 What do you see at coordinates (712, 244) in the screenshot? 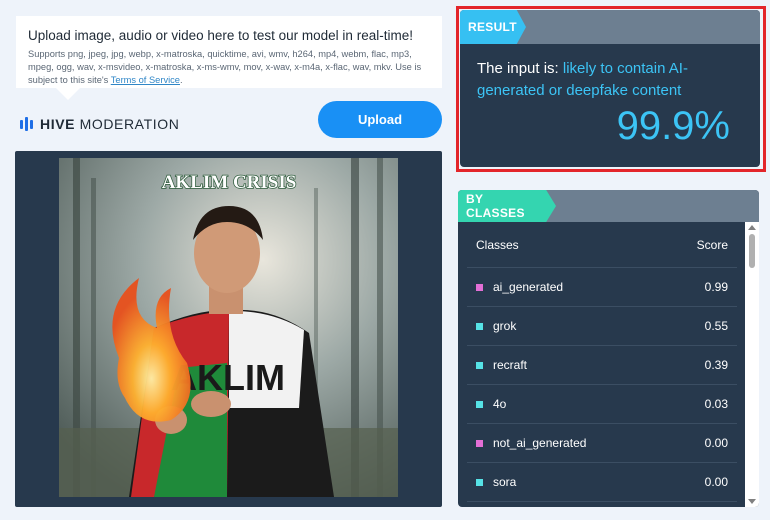
I see `score-column-header: Score` at bounding box center [712, 244].